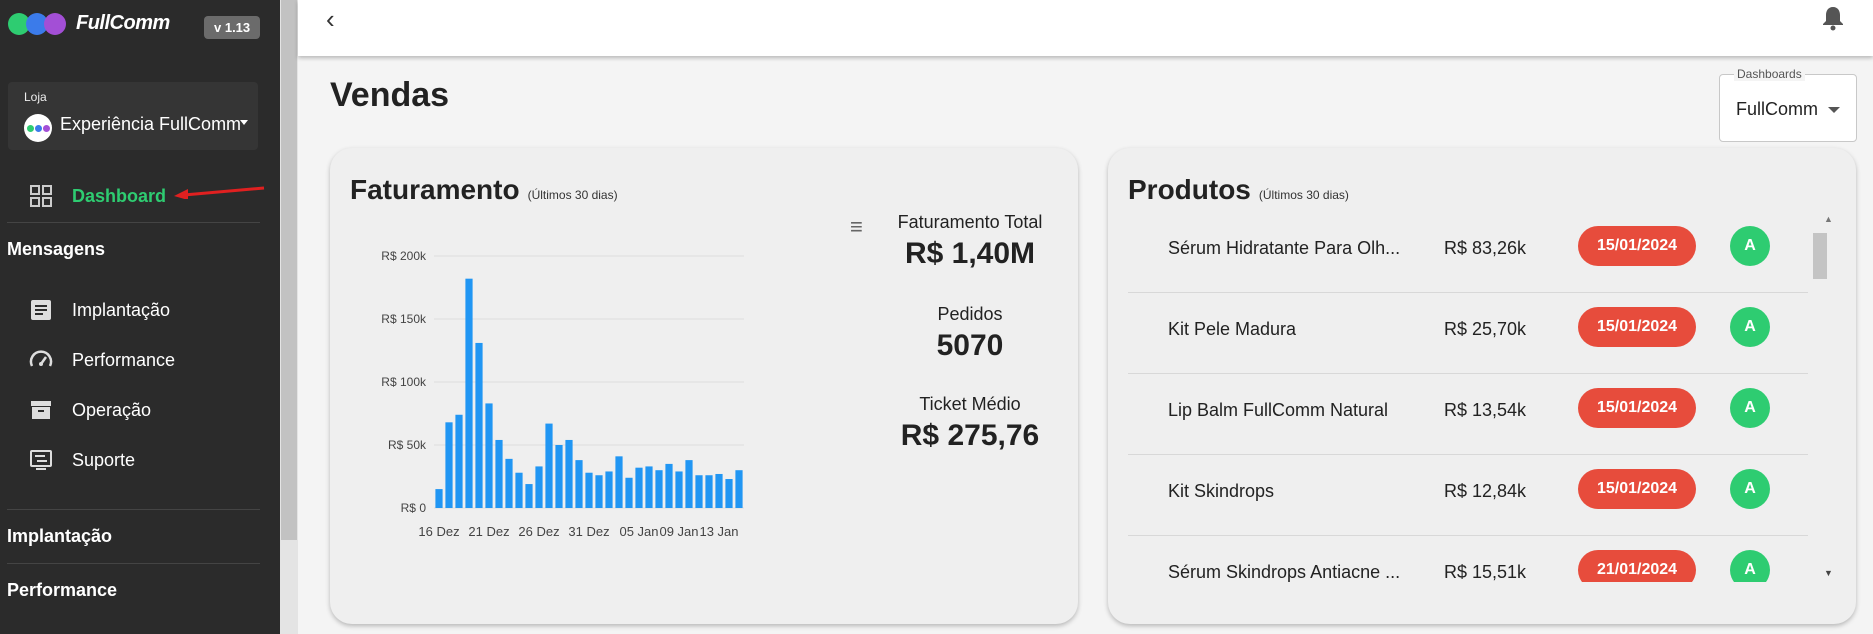 This screenshot has height=634, width=1873. What do you see at coordinates (119, 195) in the screenshot?
I see `sidebar-item-label: Dashboard` at bounding box center [119, 195].